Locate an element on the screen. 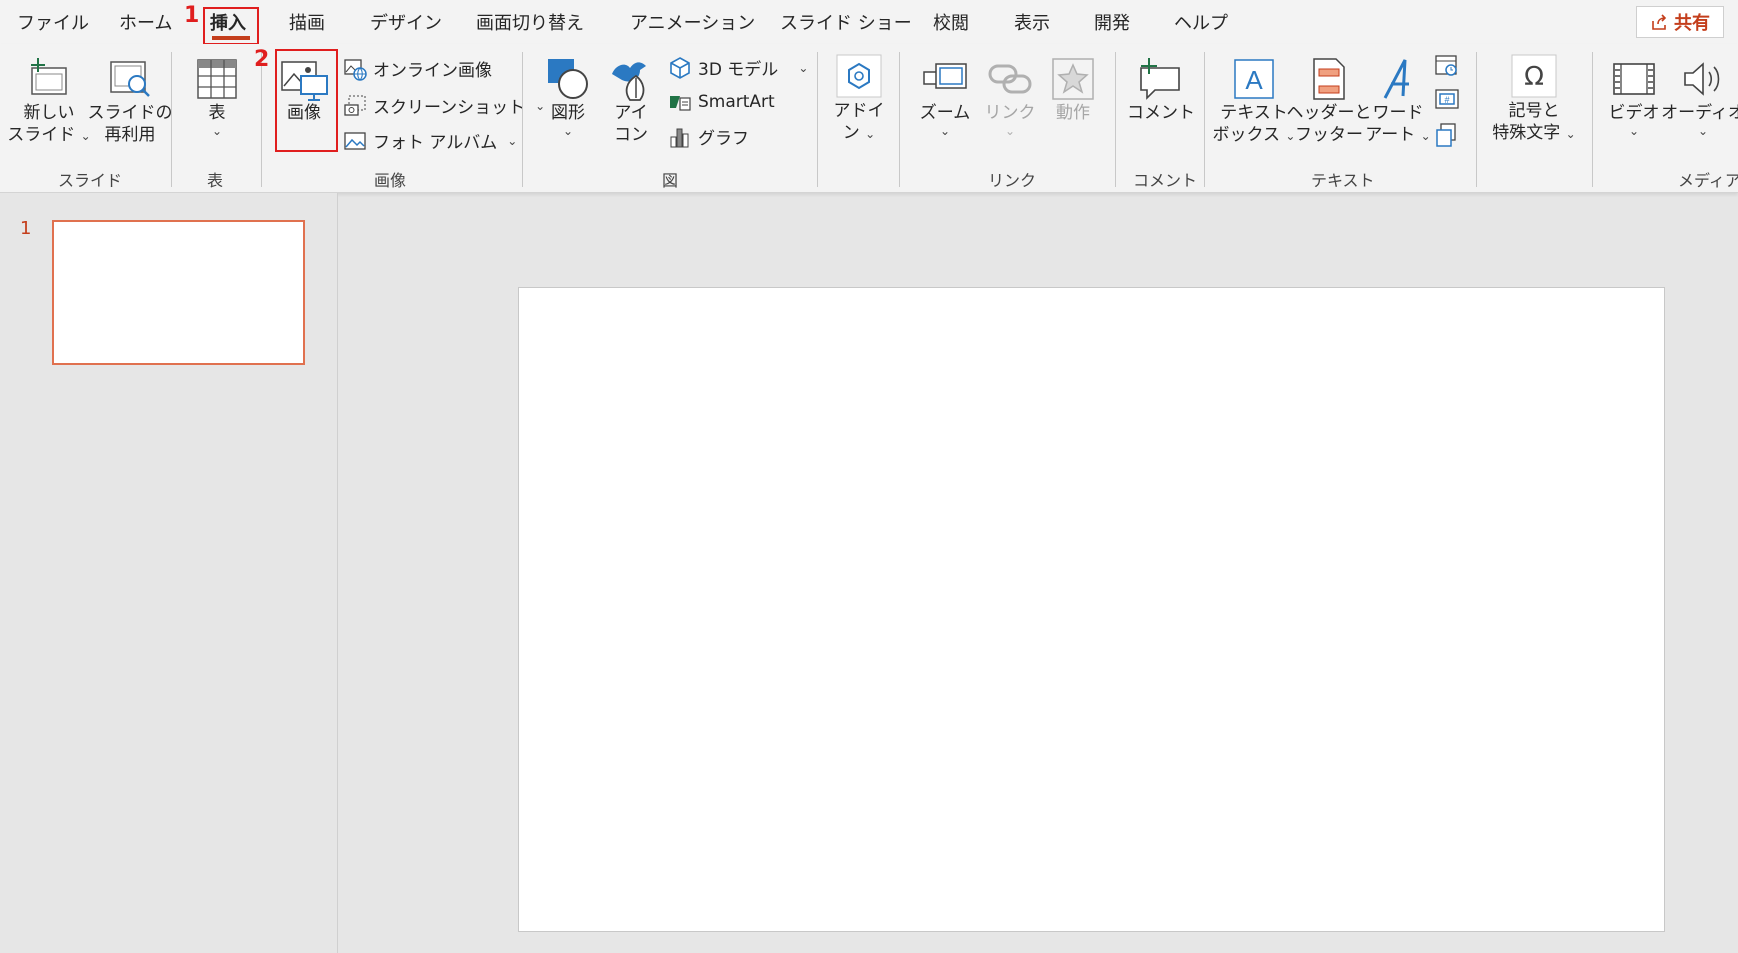 This screenshot has width=1738, height=953. table-icon is located at coordinates (217, 79).